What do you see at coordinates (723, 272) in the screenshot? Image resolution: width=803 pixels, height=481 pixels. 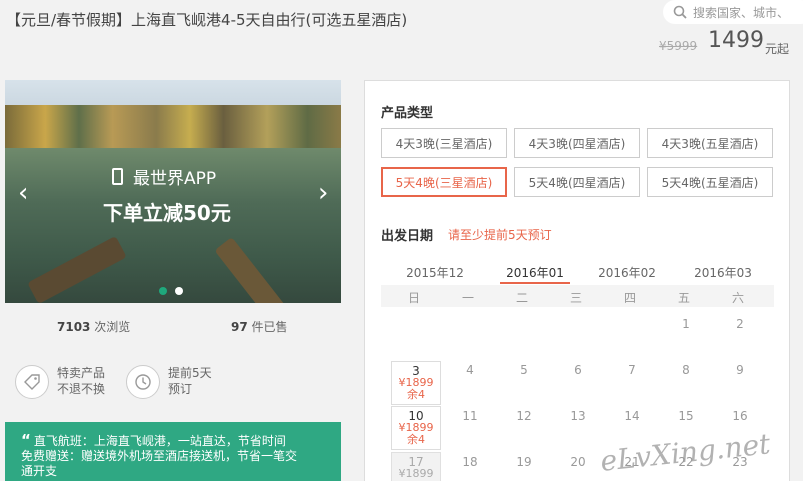 I see `month-tab-2016-03: 2016年03` at bounding box center [723, 272].